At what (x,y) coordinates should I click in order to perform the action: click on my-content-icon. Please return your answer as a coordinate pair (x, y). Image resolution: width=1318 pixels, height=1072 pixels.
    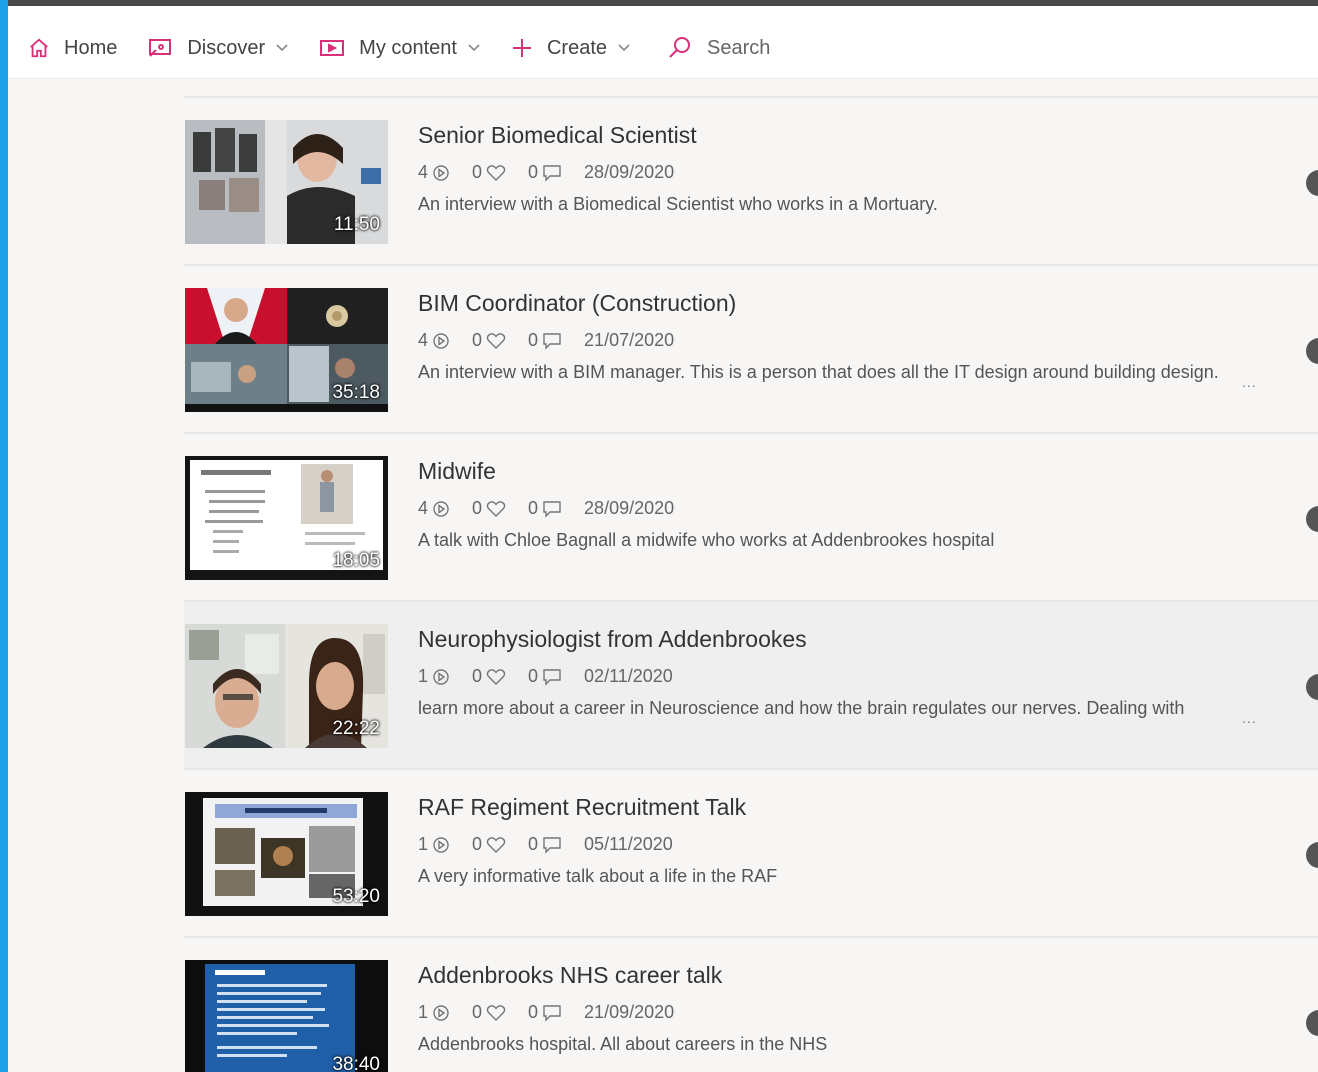
    Looking at the image, I should click on (332, 48).